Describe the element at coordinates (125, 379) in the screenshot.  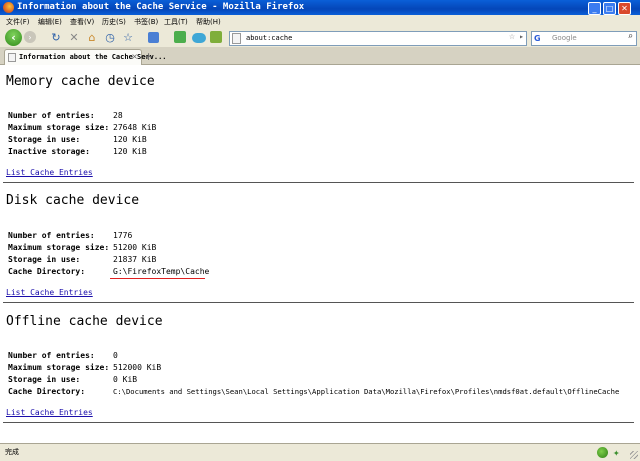
I see `row-value: 0 KiB` at that location.